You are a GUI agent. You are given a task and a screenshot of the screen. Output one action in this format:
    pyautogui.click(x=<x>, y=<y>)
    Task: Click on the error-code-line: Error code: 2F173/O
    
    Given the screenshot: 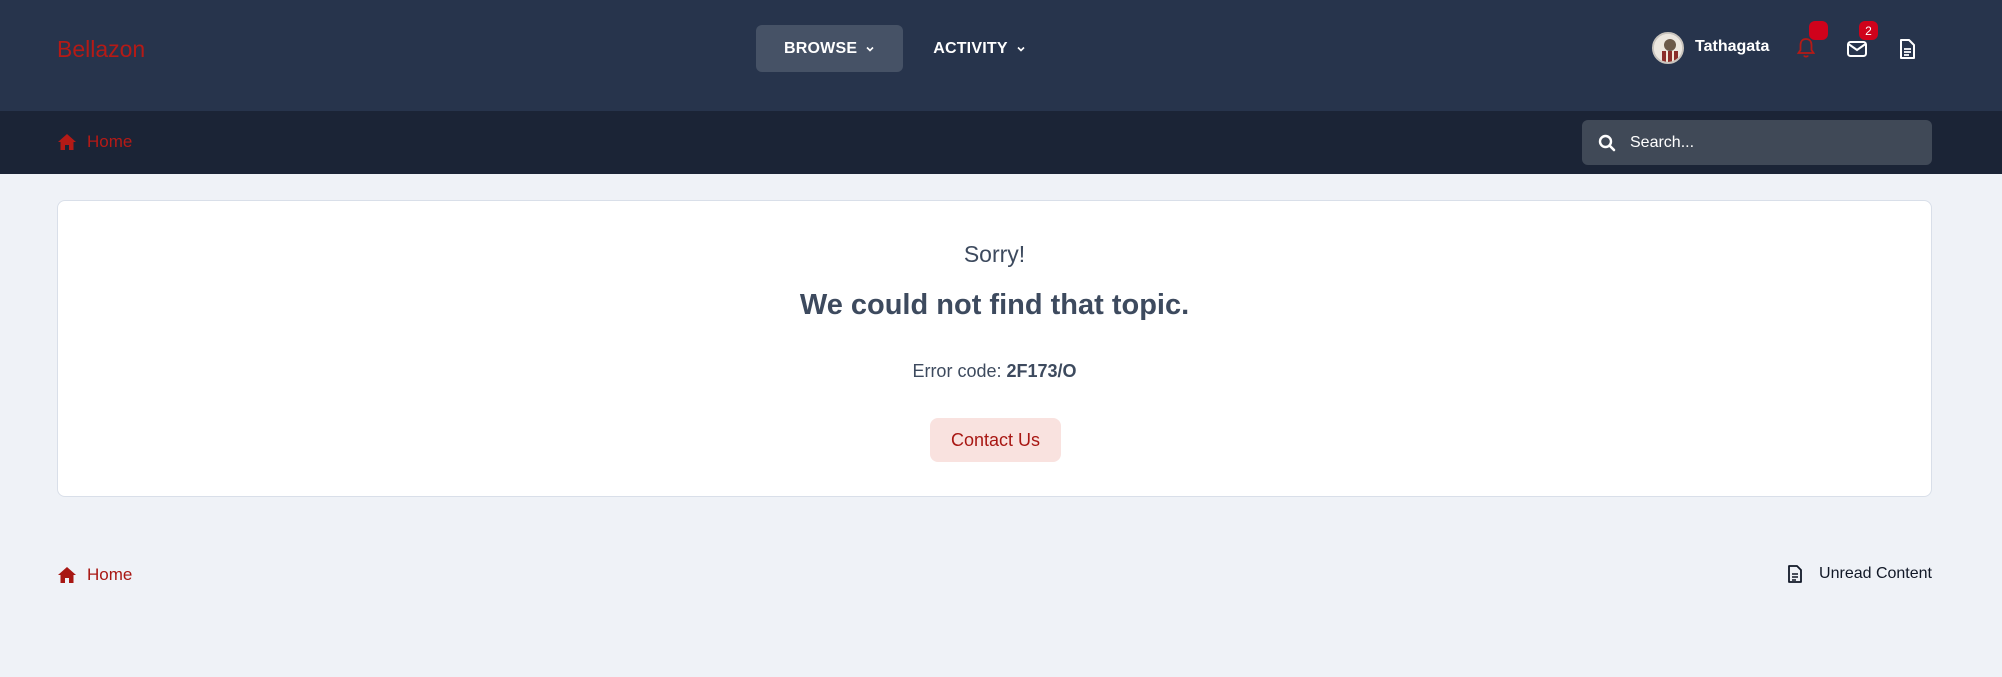 What is the action you would take?
    pyautogui.click(x=994, y=371)
    